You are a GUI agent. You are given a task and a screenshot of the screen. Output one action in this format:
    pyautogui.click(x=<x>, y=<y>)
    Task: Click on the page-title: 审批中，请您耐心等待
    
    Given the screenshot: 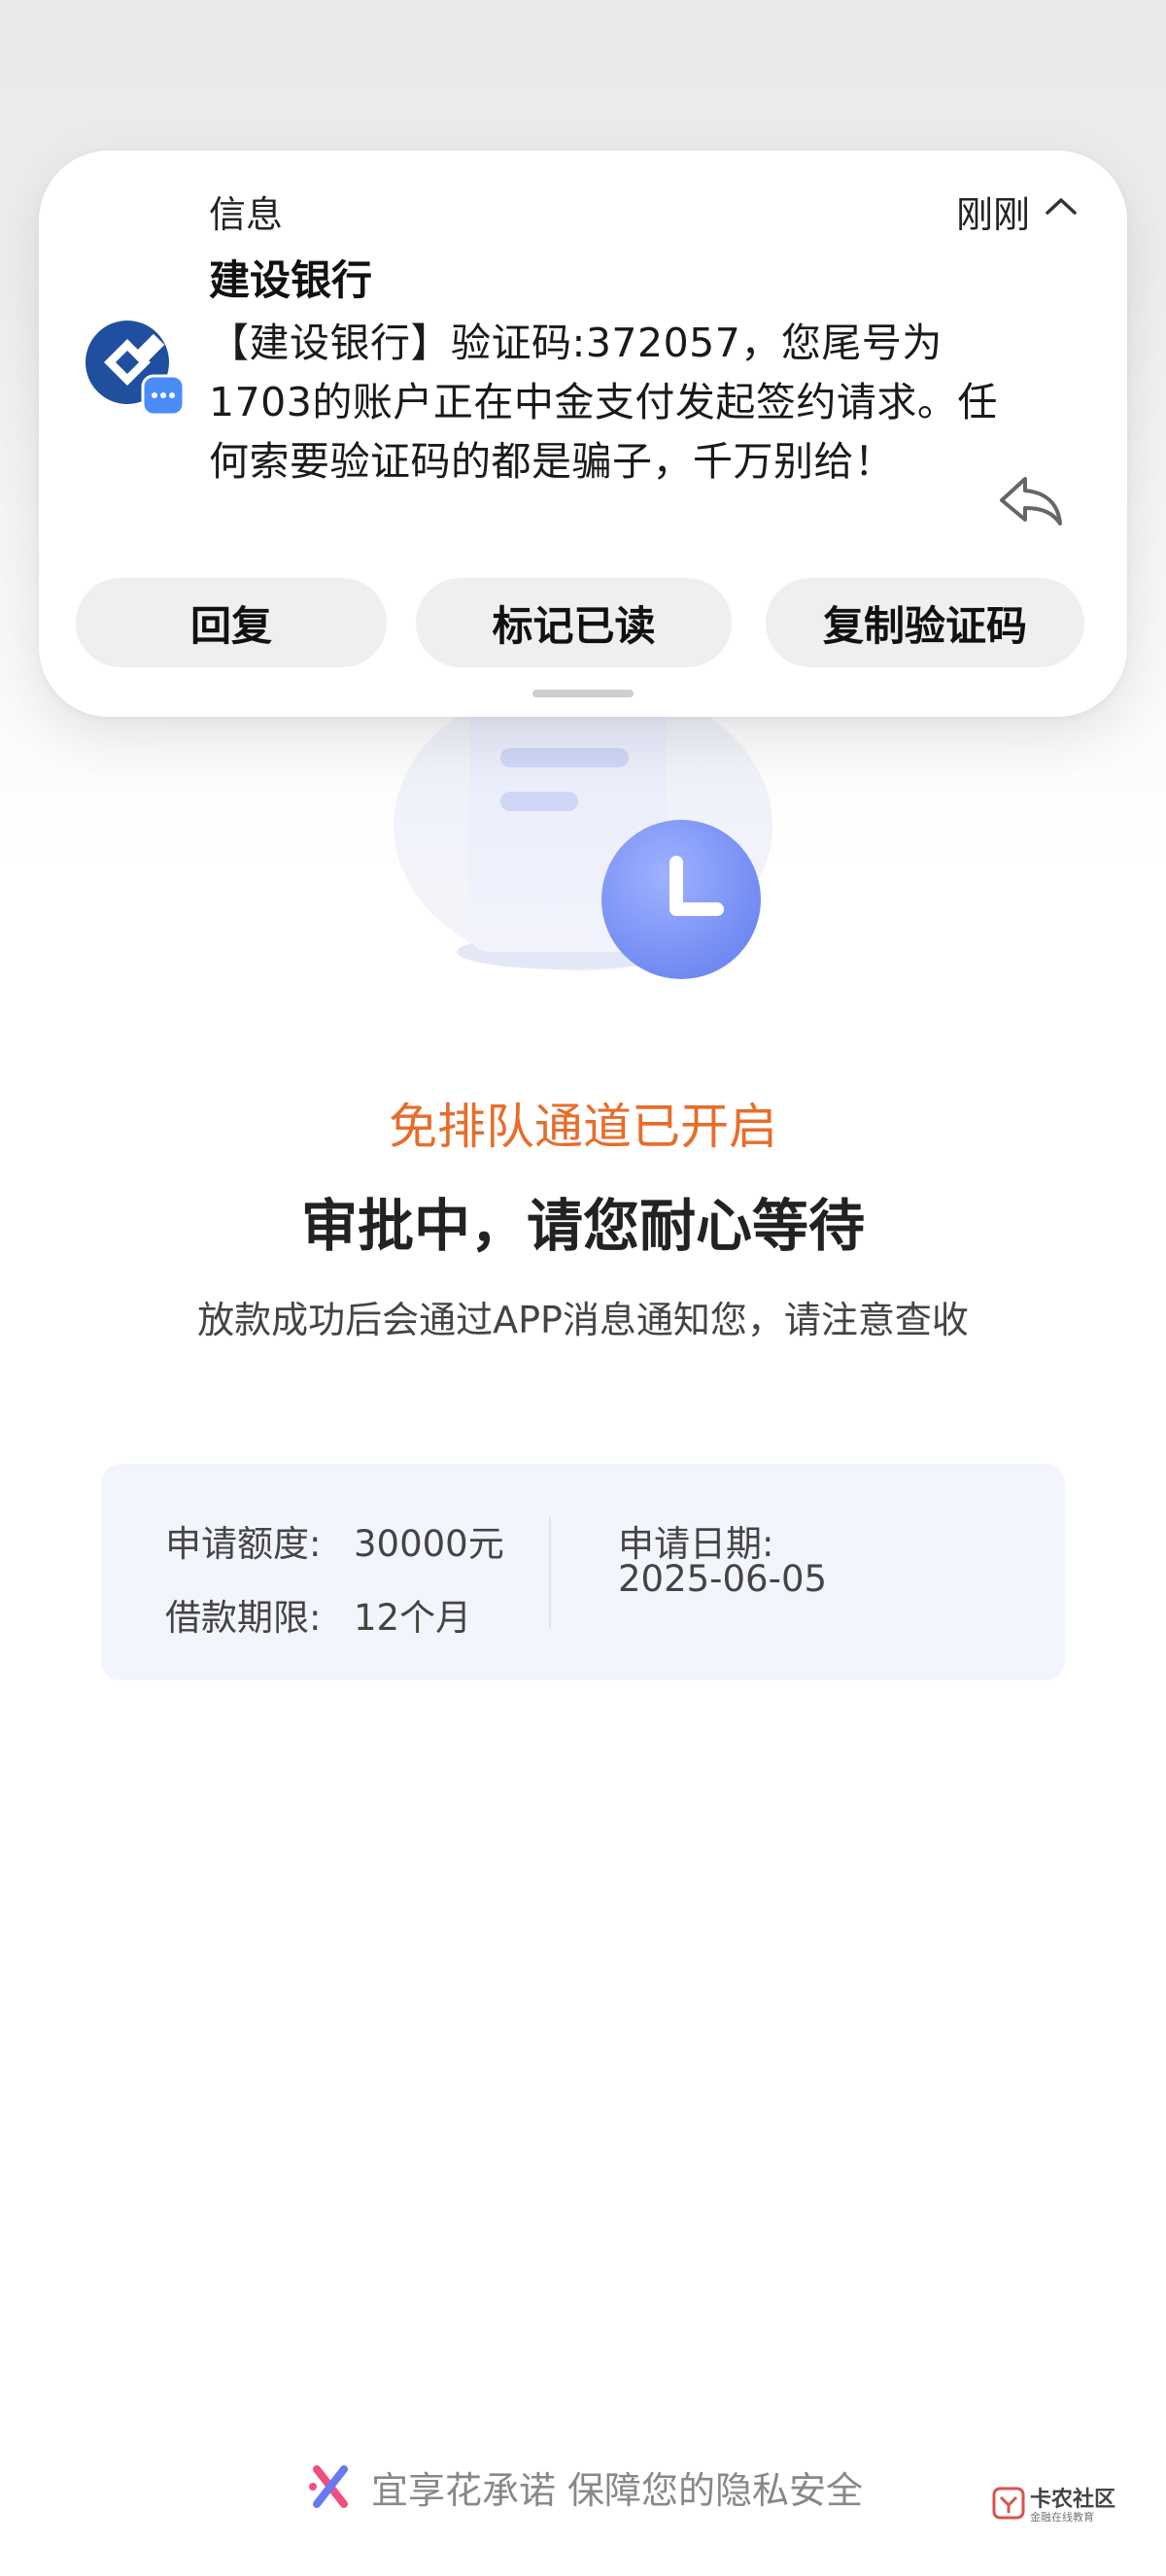 What is the action you would take?
    pyautogui.click(x=582, y=1226)
    